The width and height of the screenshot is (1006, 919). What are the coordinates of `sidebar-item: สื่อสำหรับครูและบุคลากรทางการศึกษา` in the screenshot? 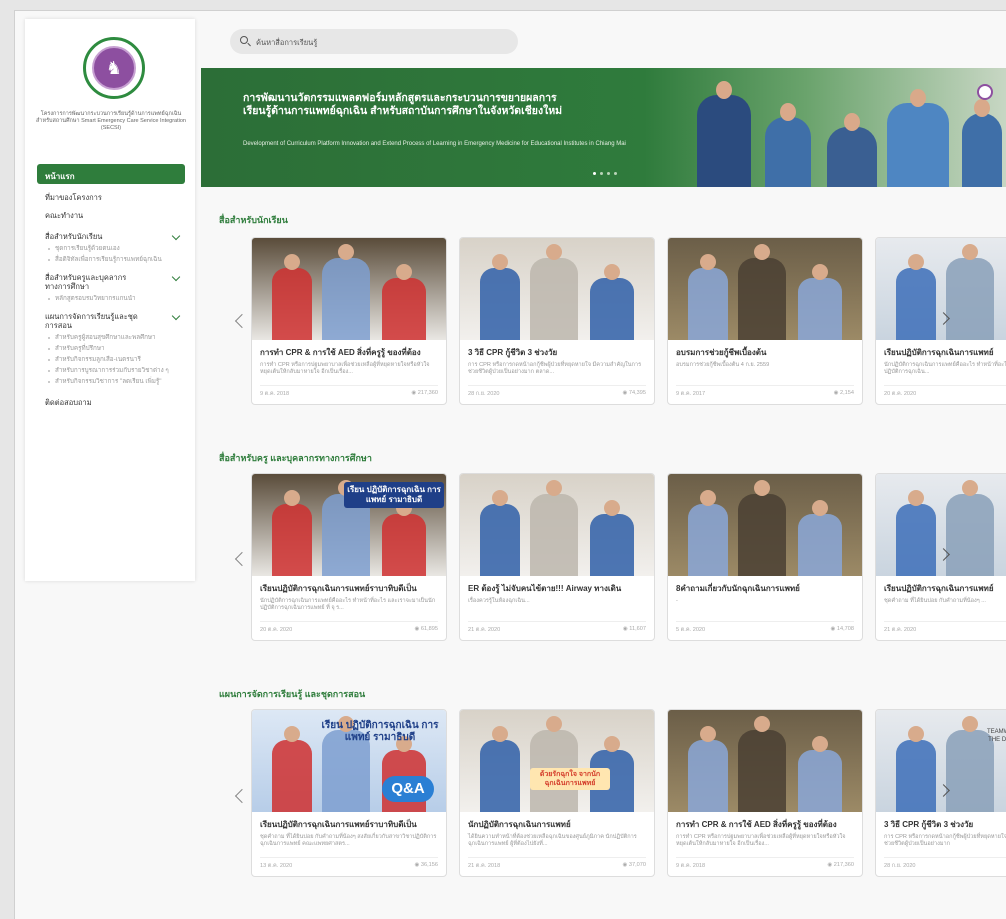 It's located at (110, 282).